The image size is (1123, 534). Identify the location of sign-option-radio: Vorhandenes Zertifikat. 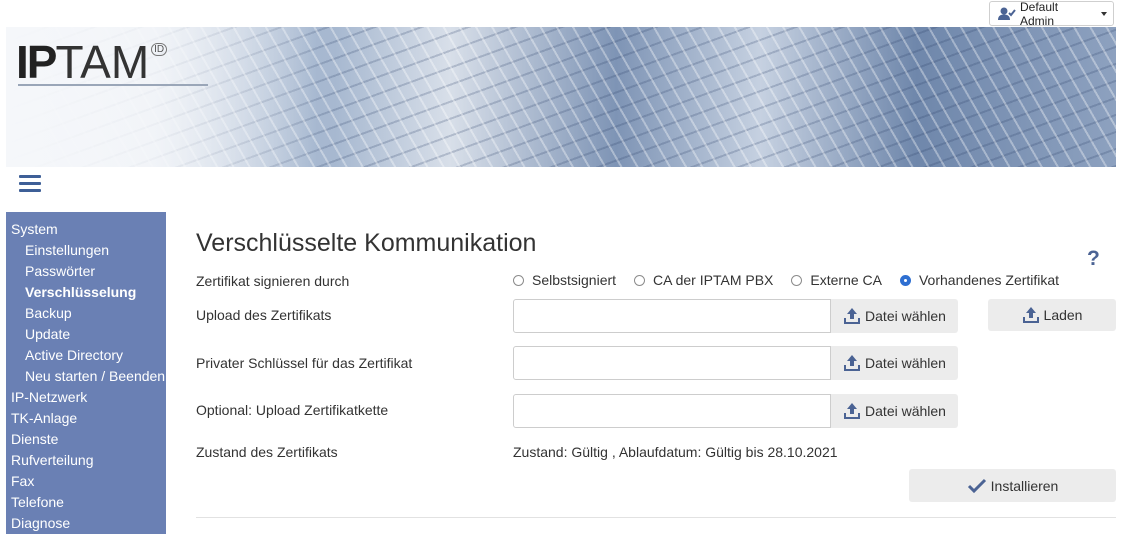
(979, 280).